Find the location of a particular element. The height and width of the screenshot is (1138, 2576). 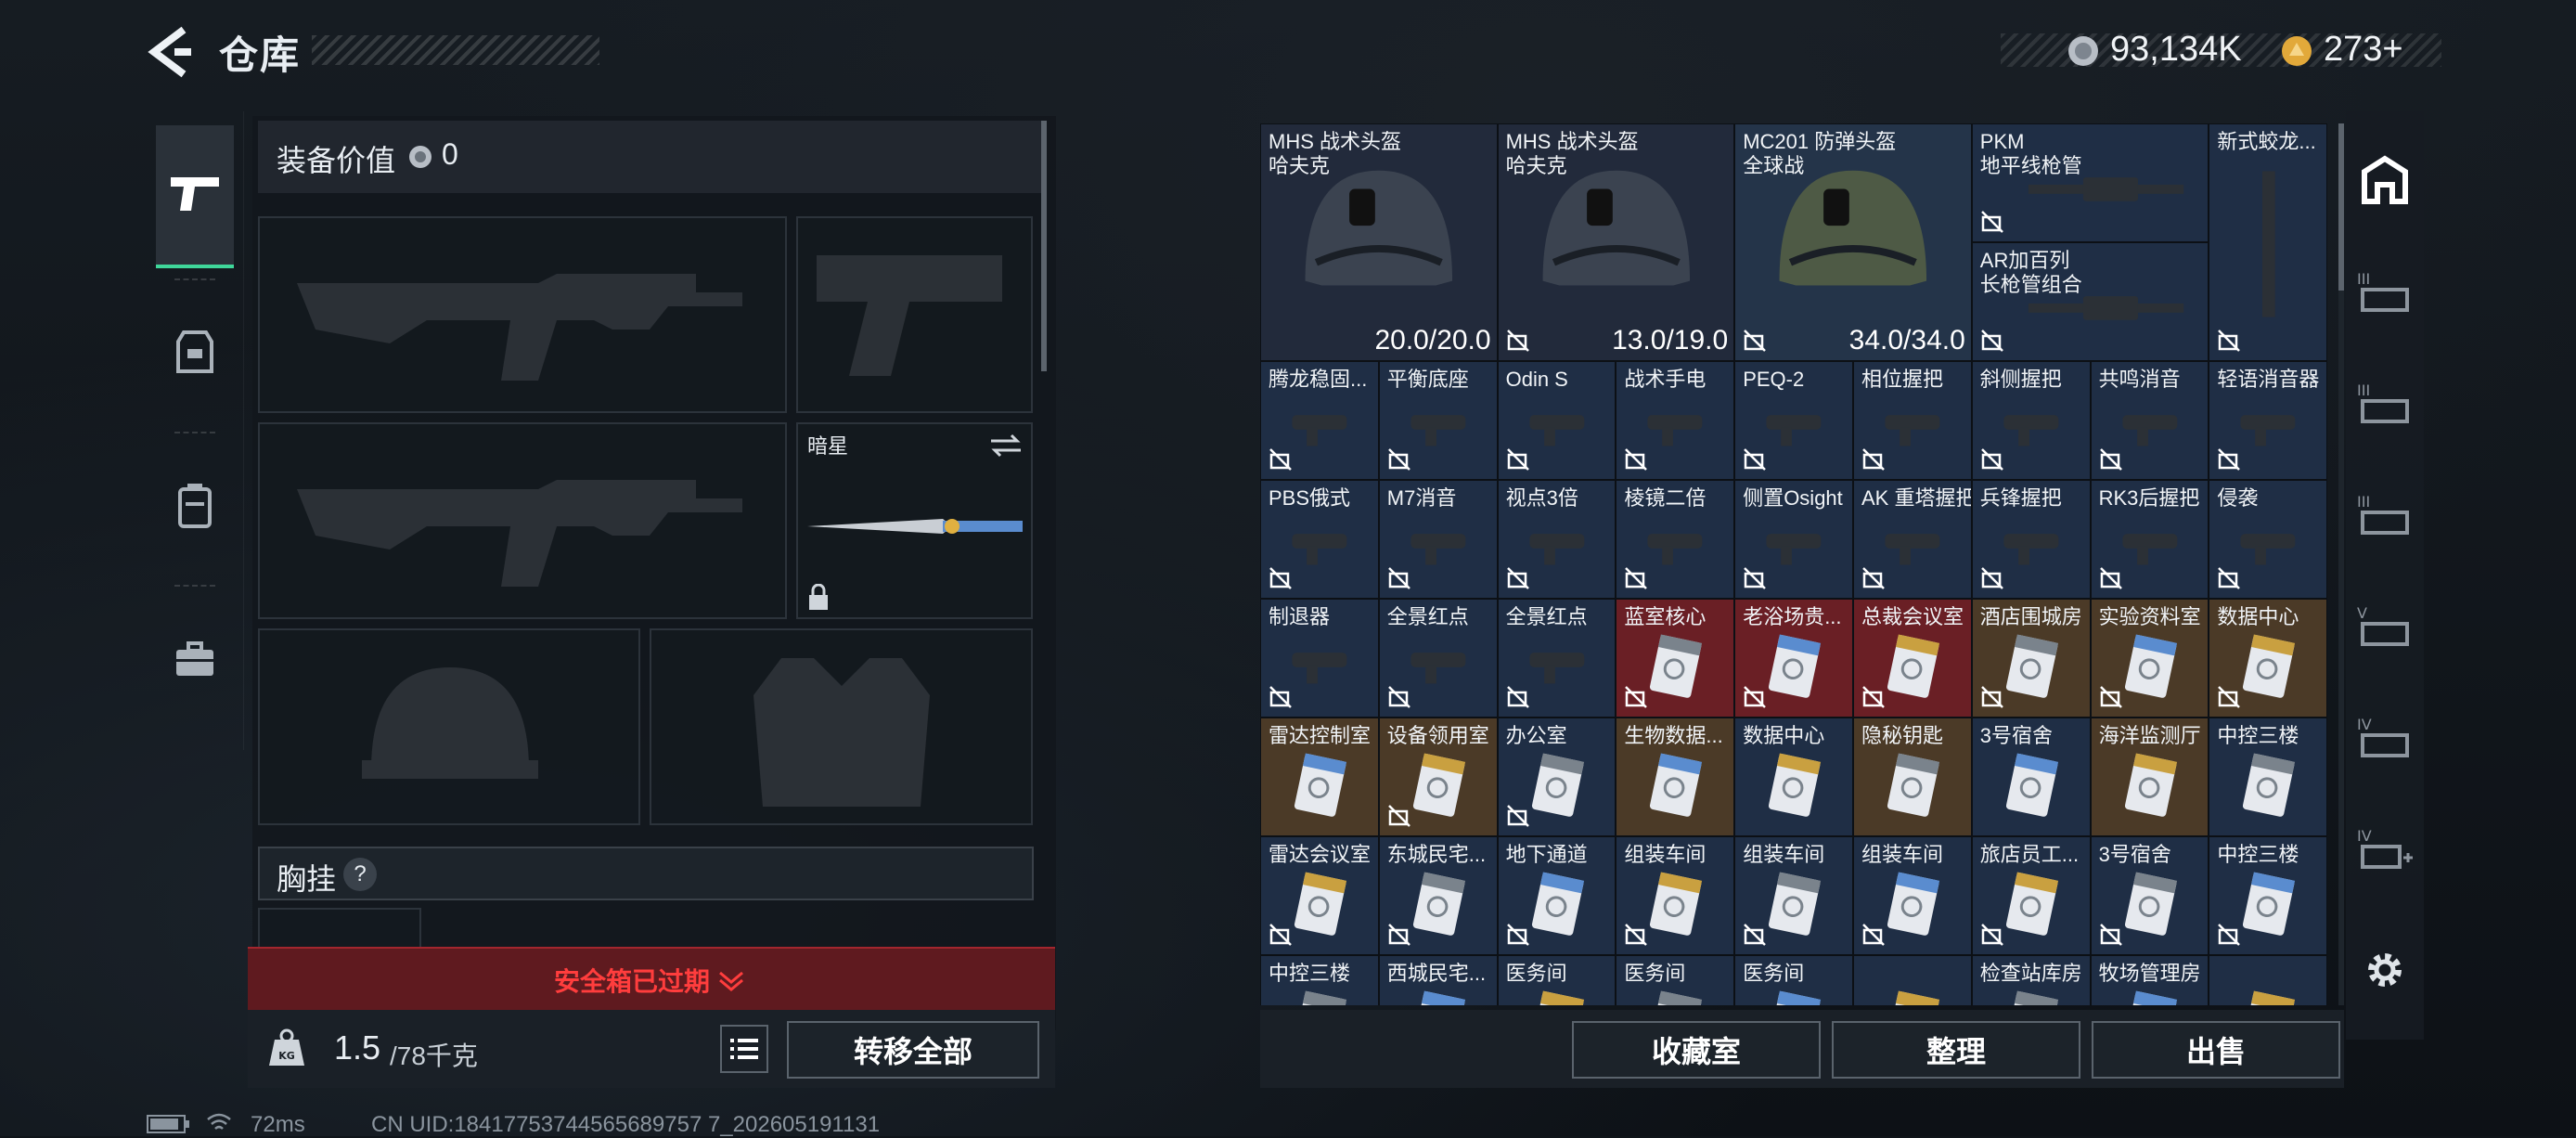

tab-stash-4-add: IV is located at coordinates (2384, 849).